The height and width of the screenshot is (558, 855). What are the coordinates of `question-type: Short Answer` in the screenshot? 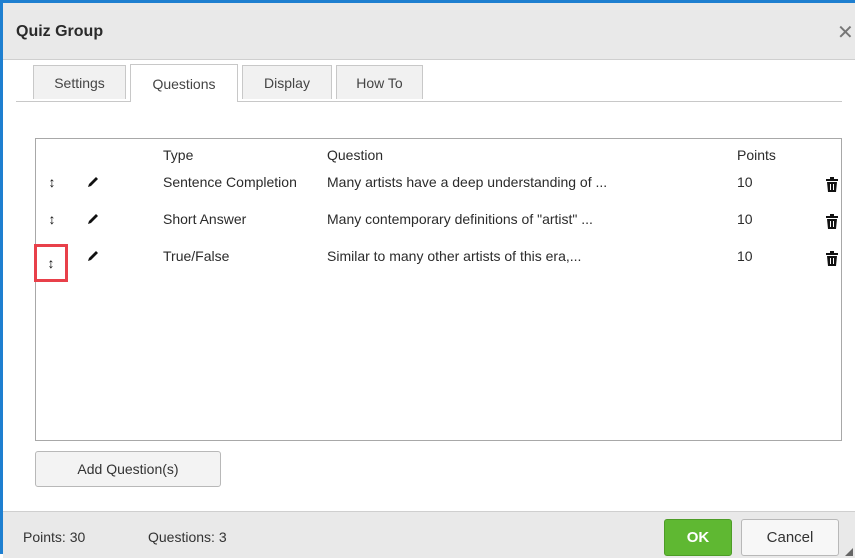 It's located at (205, 219).